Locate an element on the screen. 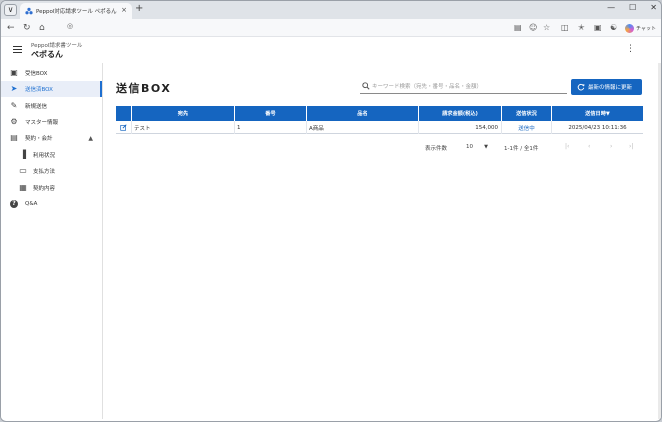 The width and height of the screenshot is (662, 422). app-header: Peppol請求書ツール ペポるん ⋮ is located at coordinates (331, 50).